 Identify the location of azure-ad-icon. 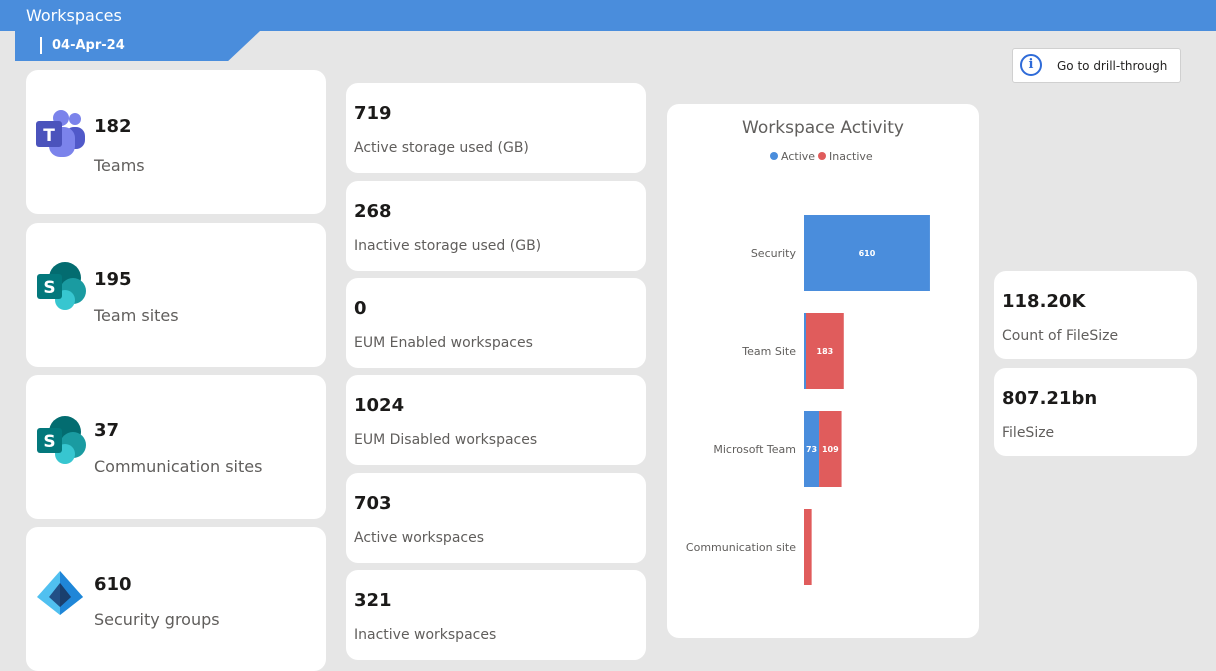
(60, 593).